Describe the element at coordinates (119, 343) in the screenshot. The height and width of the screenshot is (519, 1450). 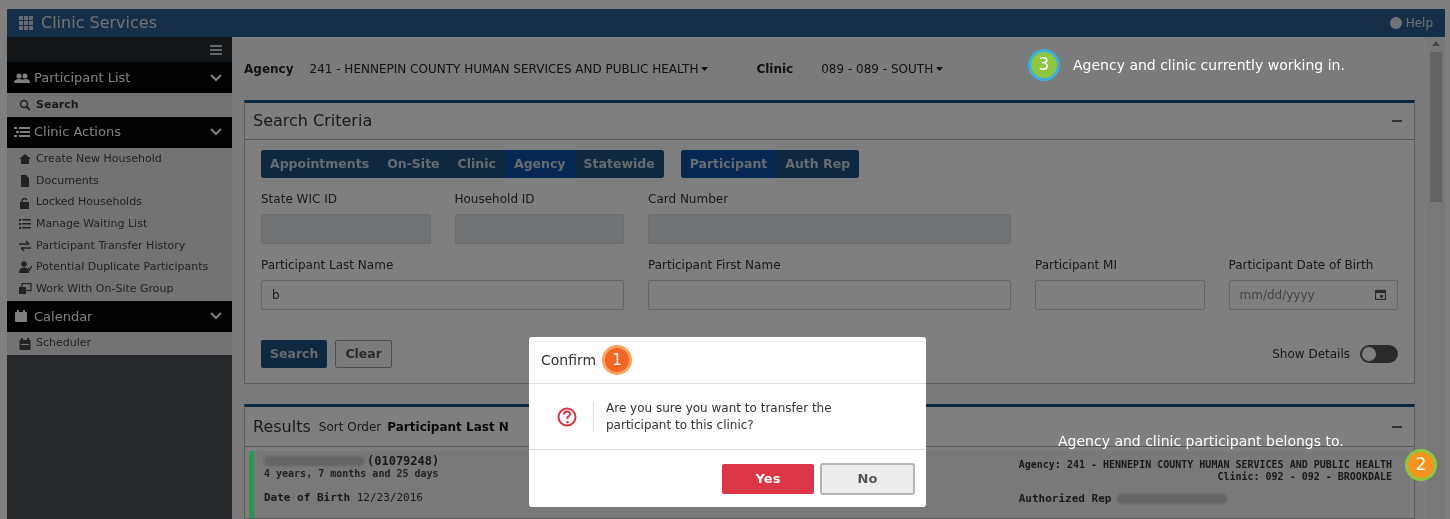
I see `sidebar-item: Scheduler` at that location.